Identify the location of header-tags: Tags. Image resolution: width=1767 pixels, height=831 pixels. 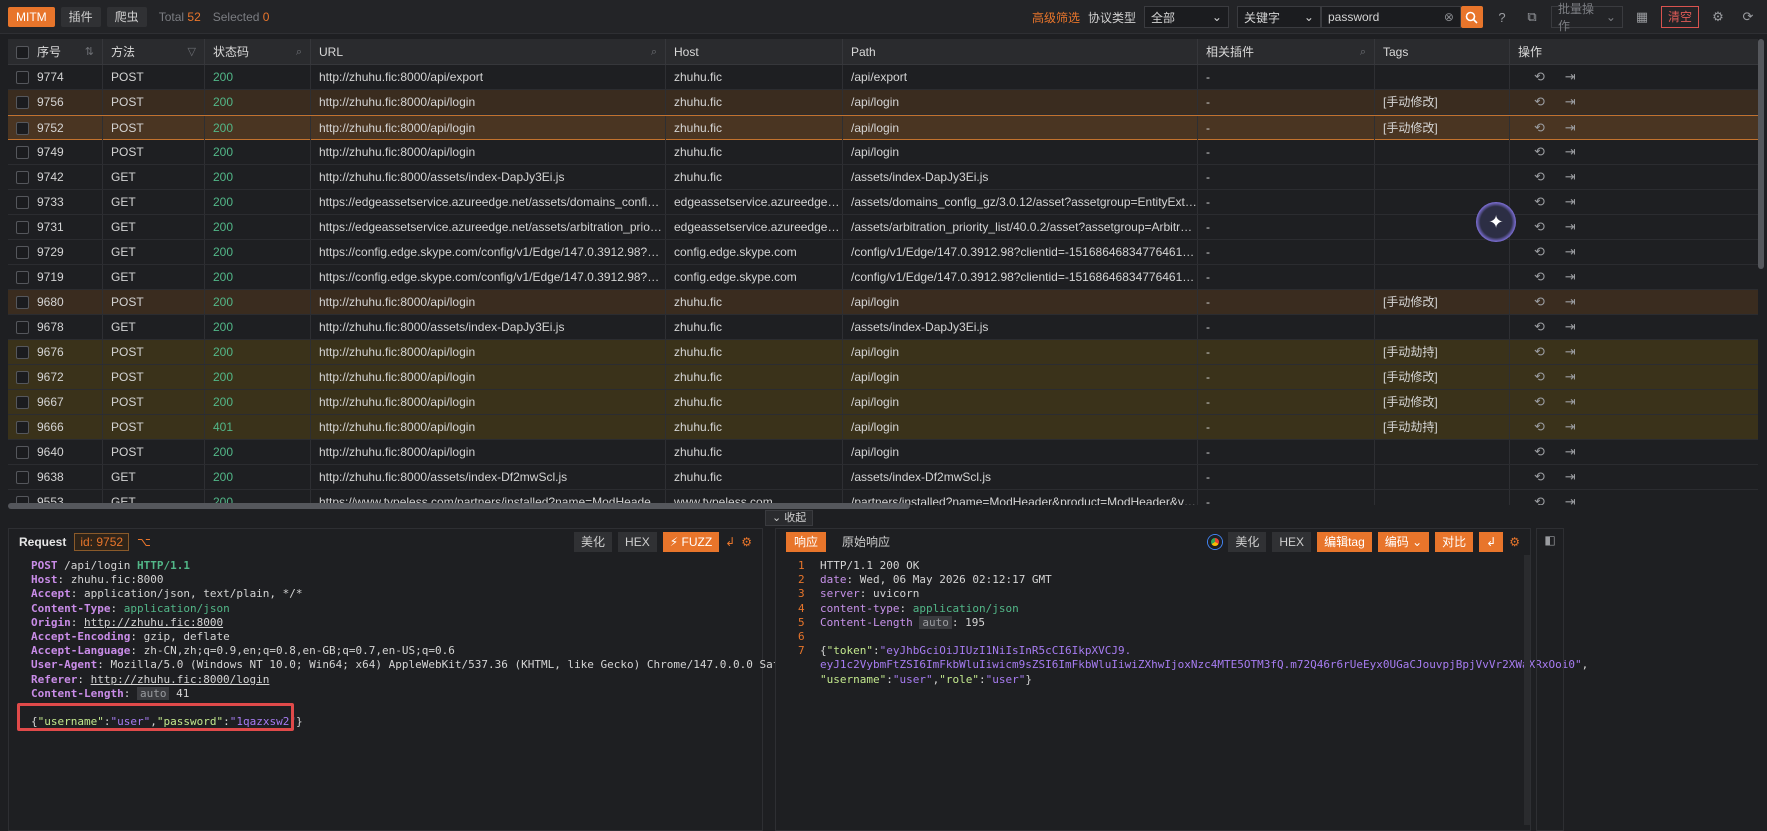
(1442, 52).